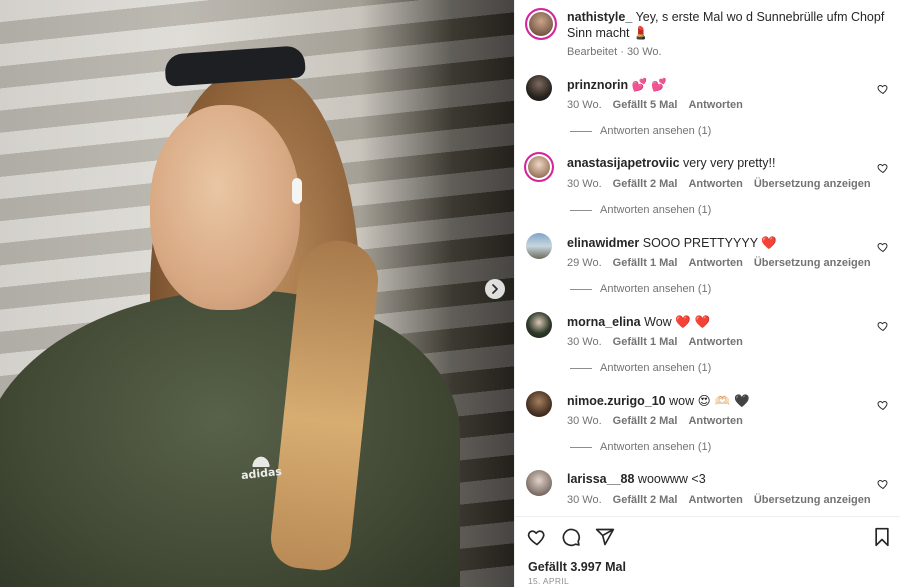  What do you see at coordinates (769, 242) in the screenshot?
I see `comment-emoji: ❤️` at bounding box center [769, 242].